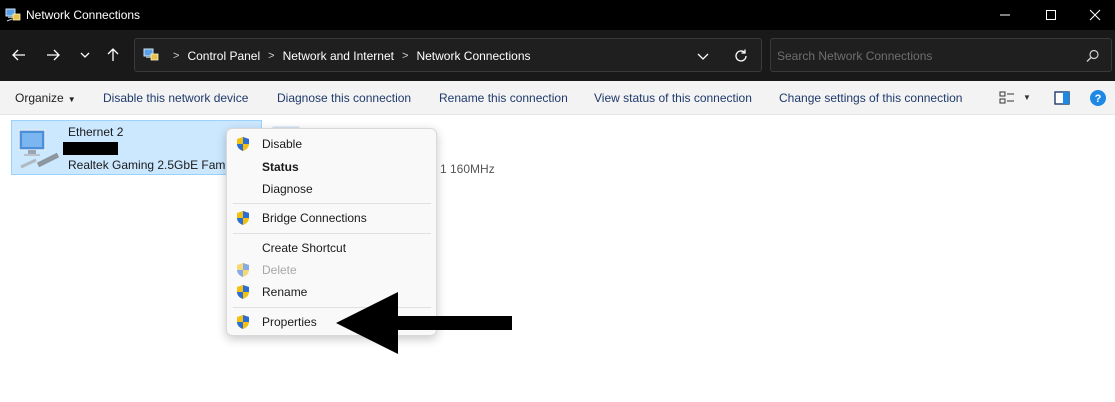 Image resolution: width=1115 pixels, height=402 pixels. I want to click on menu-item-label: Rename, so click(285, 292).